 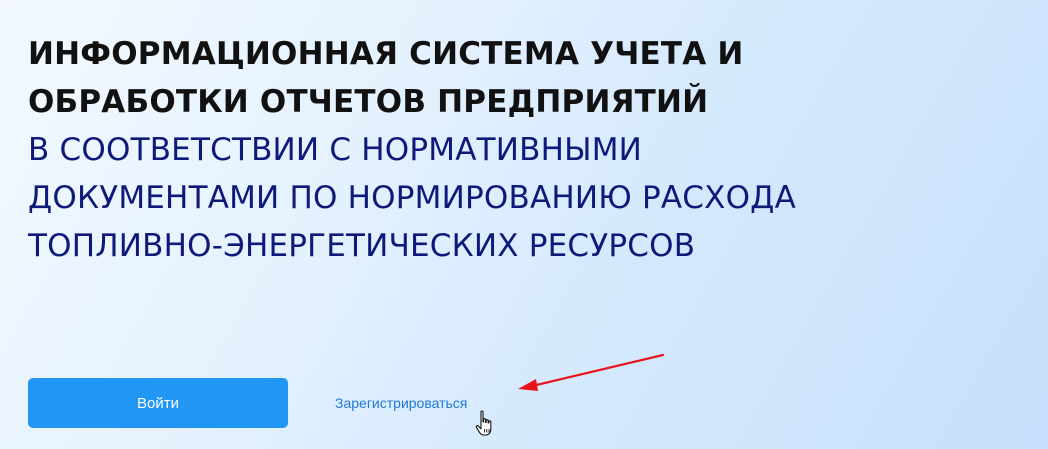 What do you see at coordinates (335, 150) in the screenshot?
I see `subtitle-line-1: В СООТВЕТСТВИИ С НОРМАТИВНЫМИ` at bounding box center [335, 150].